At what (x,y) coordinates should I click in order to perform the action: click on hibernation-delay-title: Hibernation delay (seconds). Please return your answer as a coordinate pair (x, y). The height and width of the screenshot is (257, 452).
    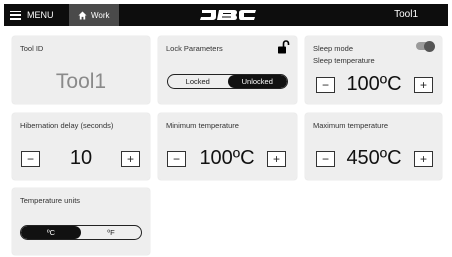
    Looking at the image, I should click on (67, 125).